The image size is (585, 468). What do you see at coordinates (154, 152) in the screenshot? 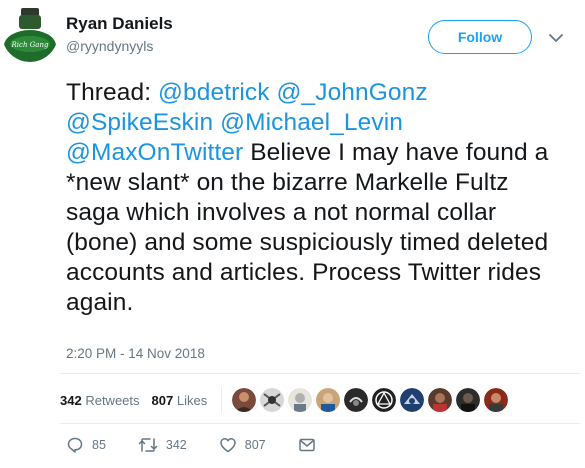
I see `mention-link: @MaxOnTwitter` at bounding box center [154, 152].